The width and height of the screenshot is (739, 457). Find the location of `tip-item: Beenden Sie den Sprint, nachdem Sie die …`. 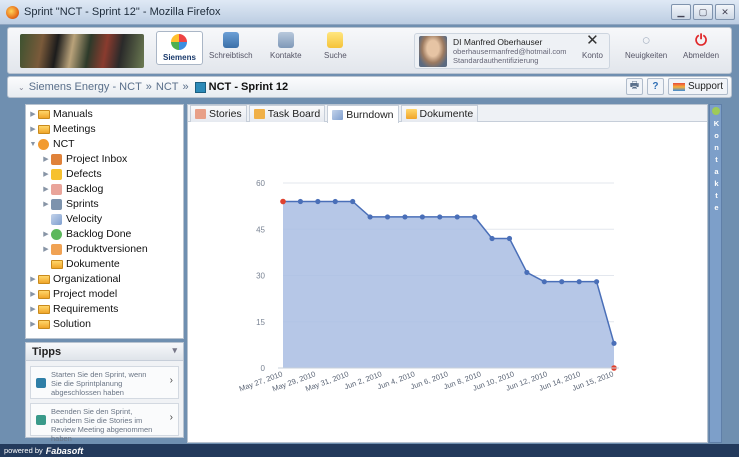

tip-item: Beenden Sie den Sprint, nachdem Sie die … is located at coordinates (104, 423).